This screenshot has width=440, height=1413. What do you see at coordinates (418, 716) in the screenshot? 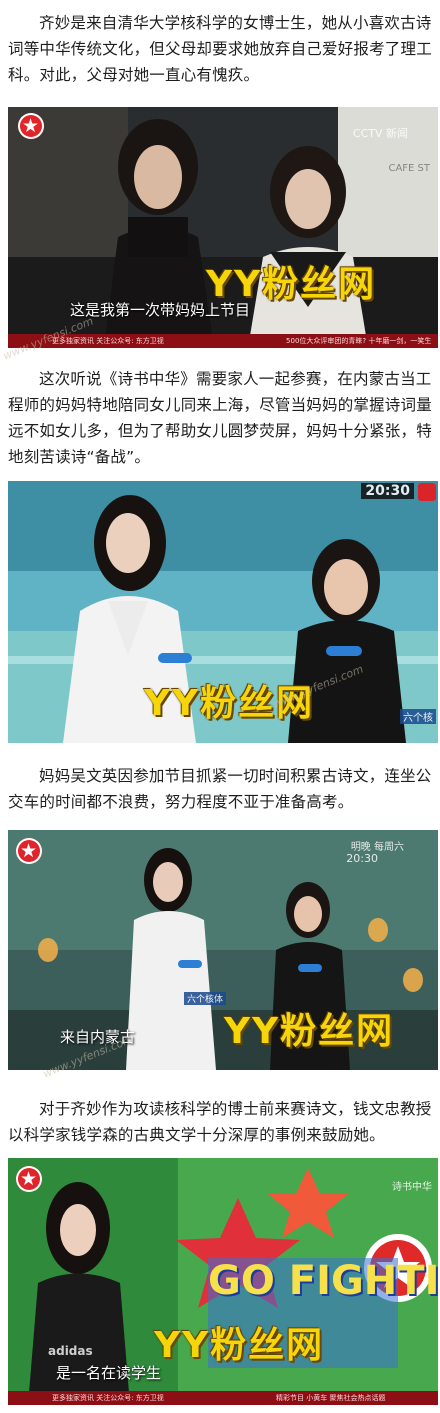
I see `frame-2-badge: 六个核` at bounding box center [418, 716].